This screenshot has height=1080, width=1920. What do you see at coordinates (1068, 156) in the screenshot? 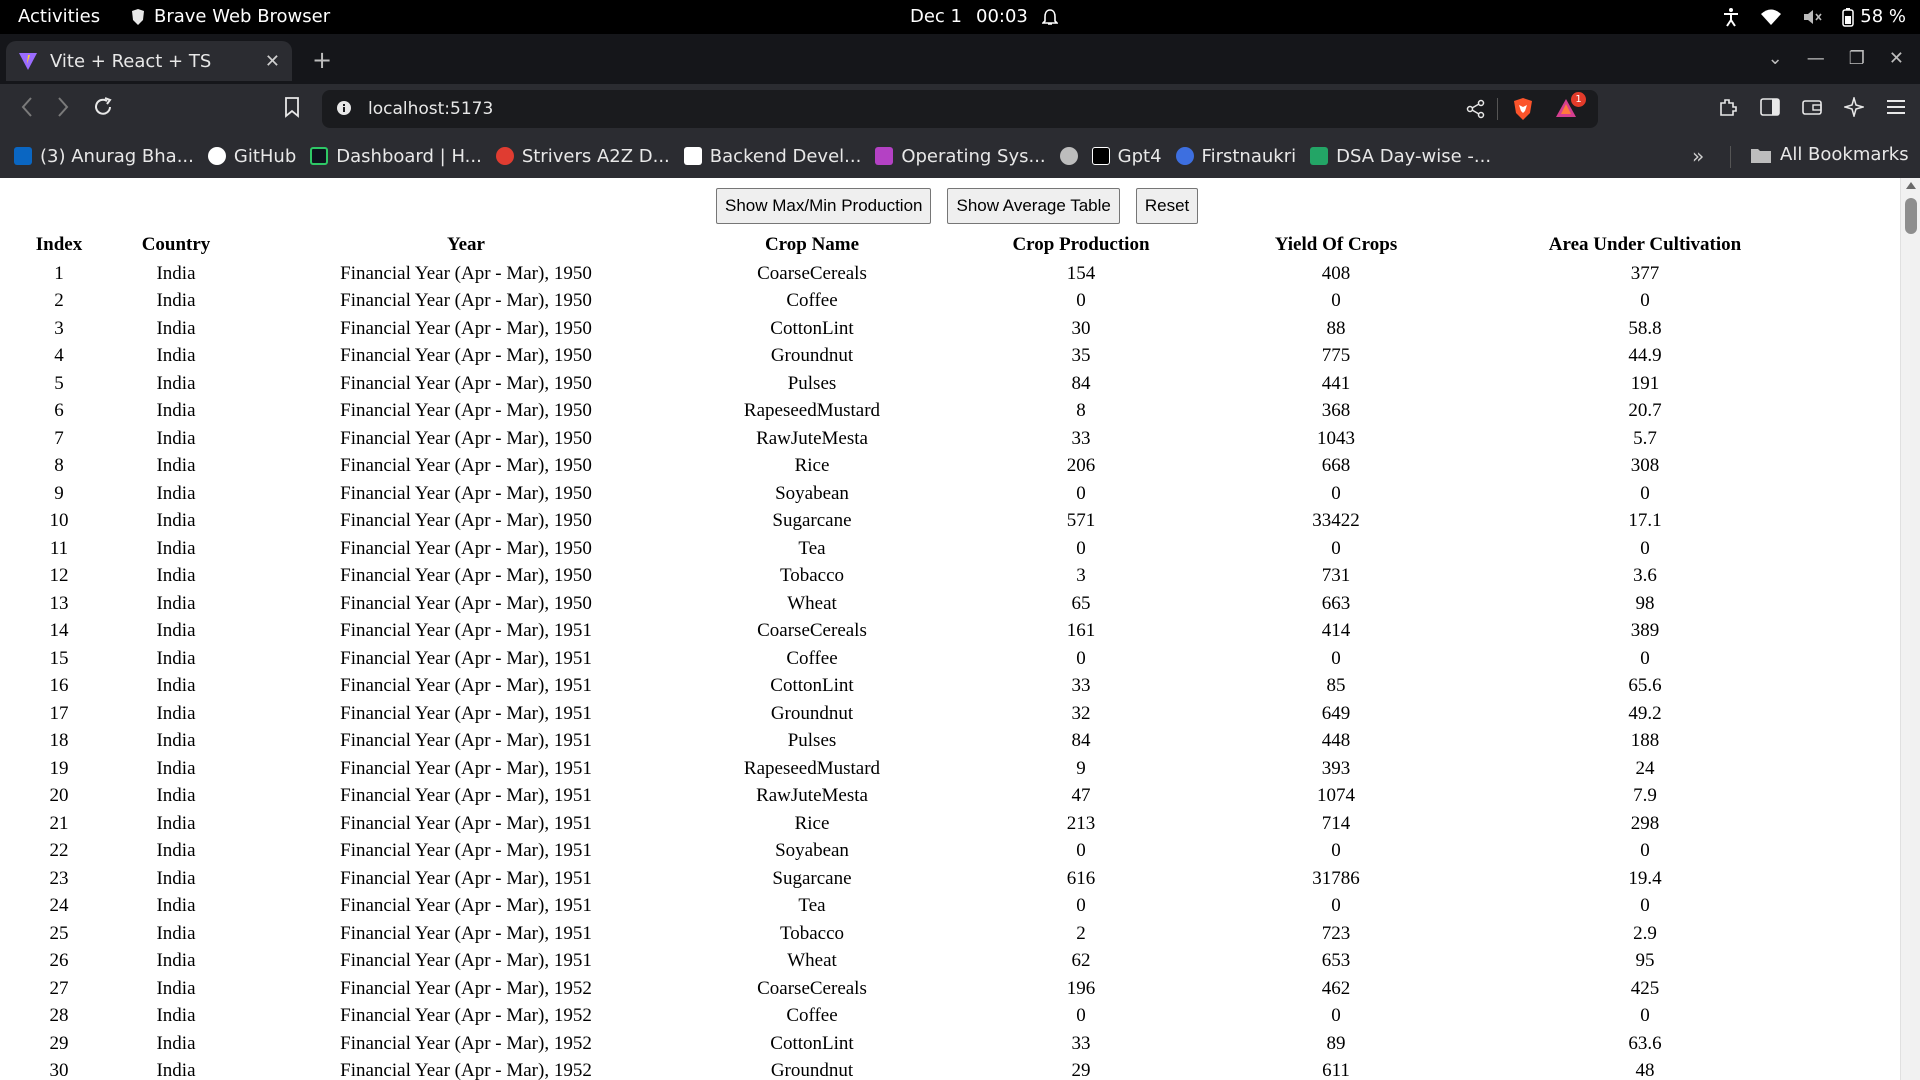
I see `bookmark-globe` at bounding box center [1068, 156].